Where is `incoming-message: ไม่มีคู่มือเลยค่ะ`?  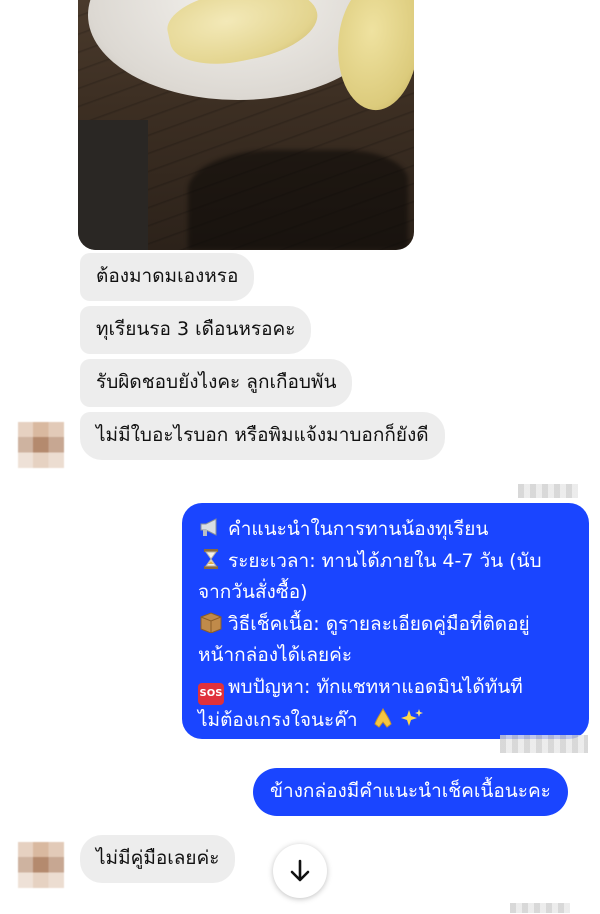
incoming-message: ไม่มีคู่มือเลยค่ะ is located at coordinates (158, 859).